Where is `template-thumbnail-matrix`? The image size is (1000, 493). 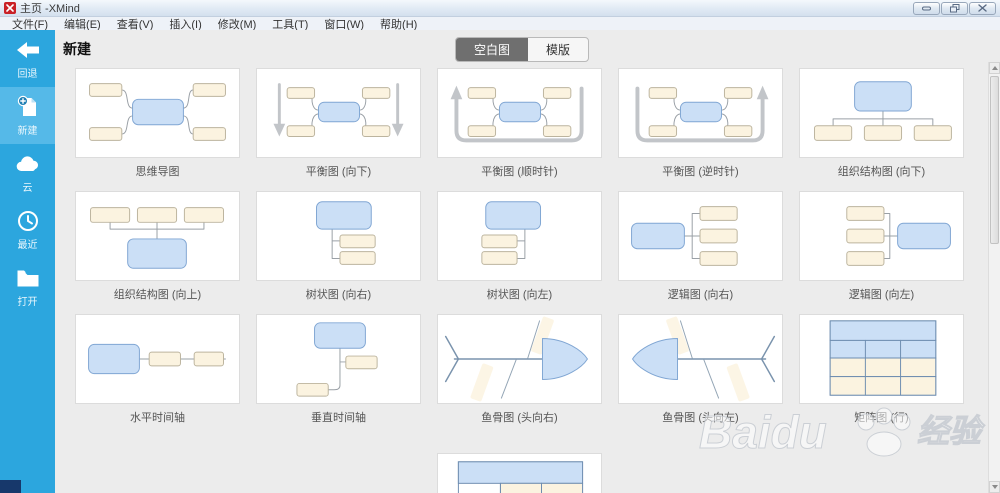 template-thumbnail-matrix is located at coordinates (881, 359).